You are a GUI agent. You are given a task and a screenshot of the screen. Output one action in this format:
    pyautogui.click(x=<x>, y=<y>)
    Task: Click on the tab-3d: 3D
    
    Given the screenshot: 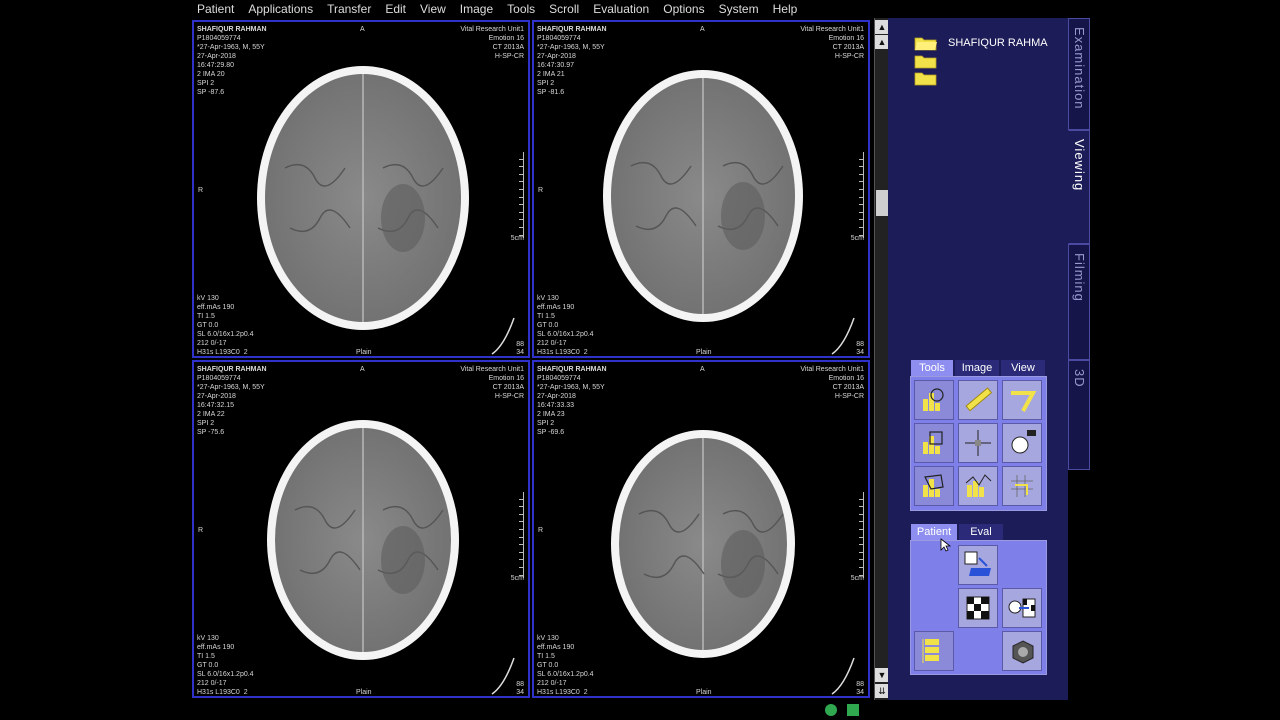 What is the action you would take?
    pyautogui.click(x=1079, y=415)
    